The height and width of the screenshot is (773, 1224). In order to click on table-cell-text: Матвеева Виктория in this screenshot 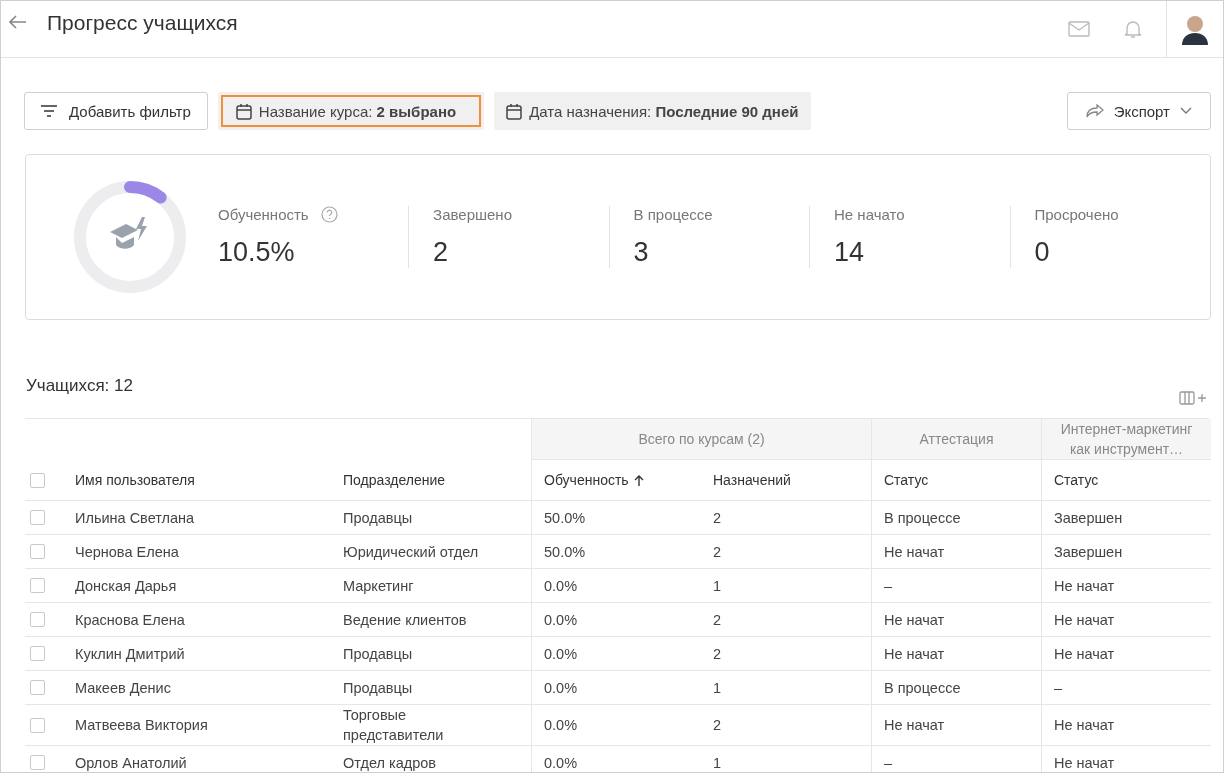, I will do `click(141, 725)`.